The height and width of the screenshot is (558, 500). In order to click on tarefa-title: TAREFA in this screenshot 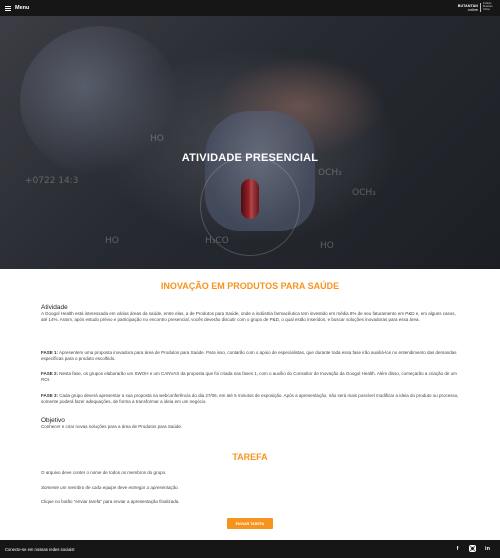, I will do `click(250, 457)`.